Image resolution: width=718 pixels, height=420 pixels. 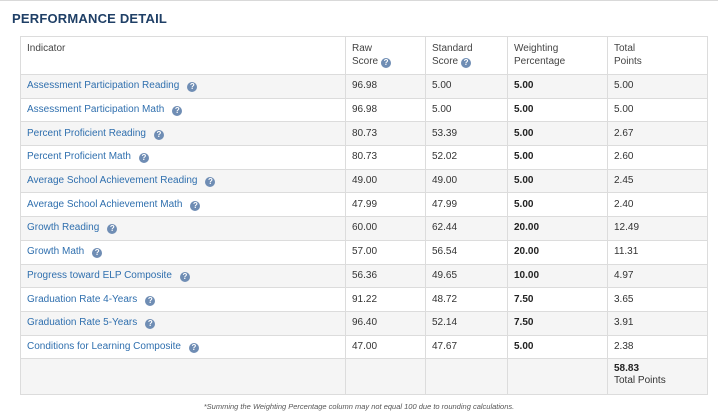 What do you see at coordinates (466, 205) in the screenshot?
I see `standard-score-cell: 47.99` at bounding box center [466, 205].